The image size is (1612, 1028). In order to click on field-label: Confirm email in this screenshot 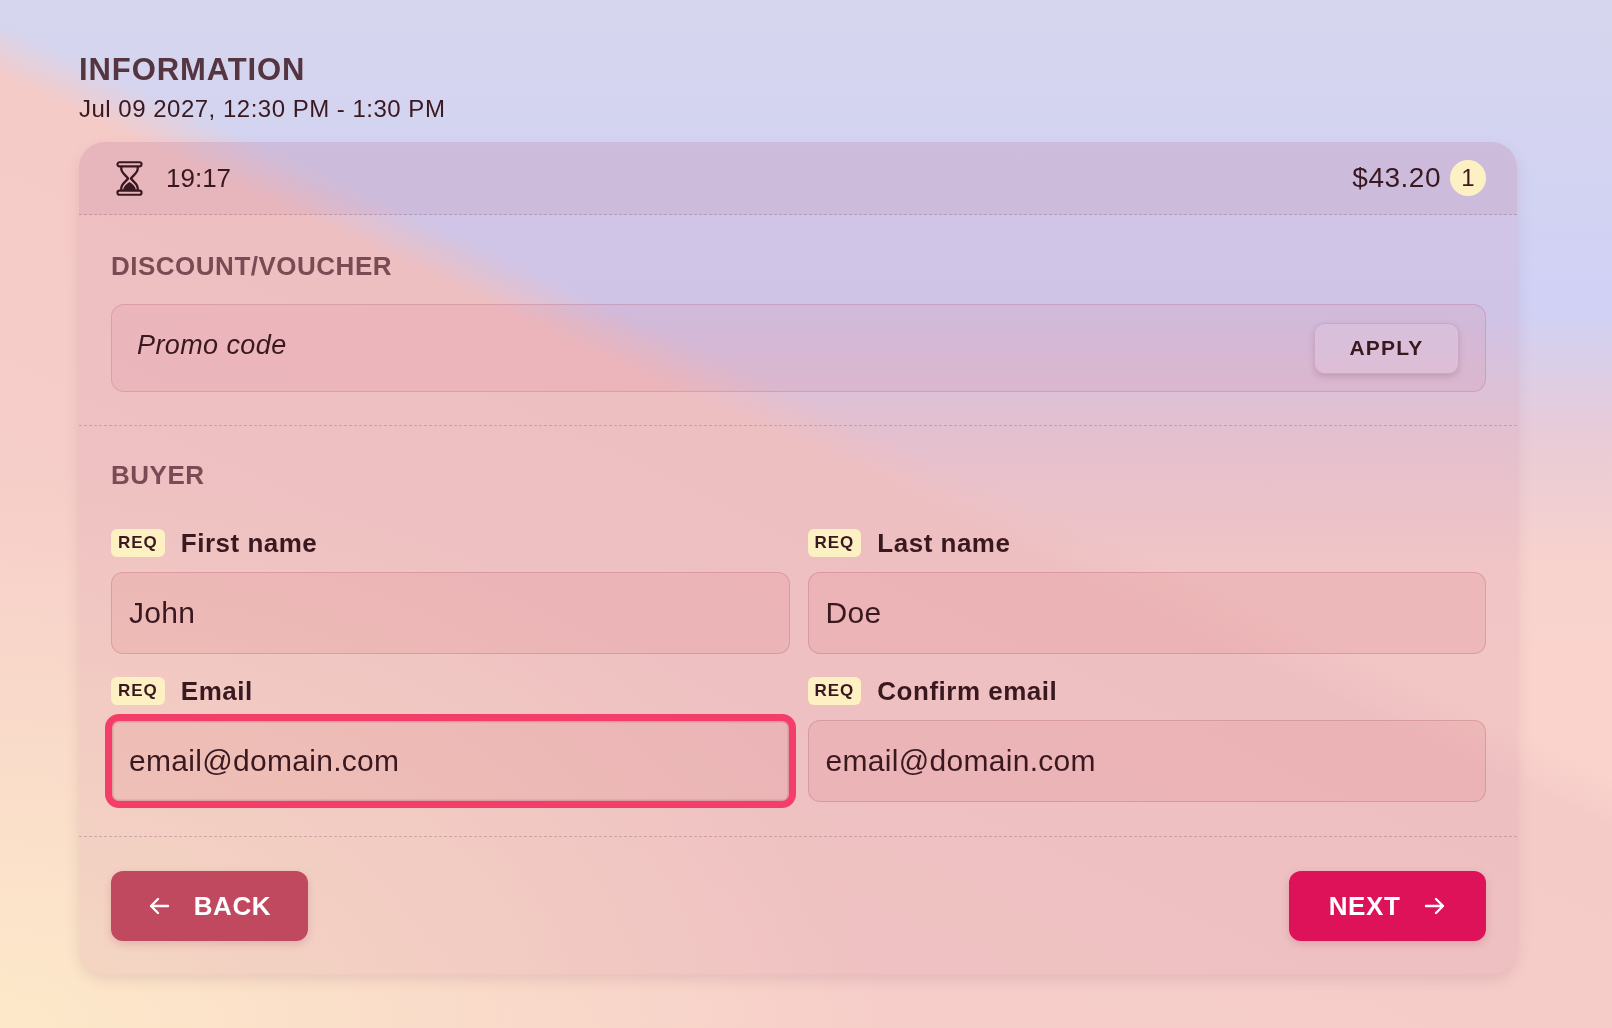, I will do `click(967, 691)`.